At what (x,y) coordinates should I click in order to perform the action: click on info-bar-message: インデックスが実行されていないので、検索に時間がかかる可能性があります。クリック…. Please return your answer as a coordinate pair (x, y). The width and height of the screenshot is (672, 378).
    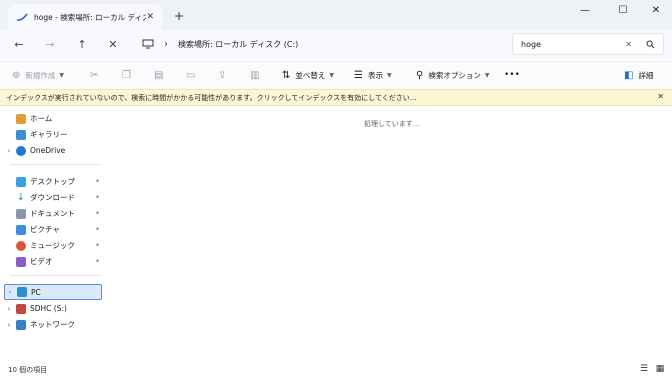
    Looking at the image, I should click on (211, 98).